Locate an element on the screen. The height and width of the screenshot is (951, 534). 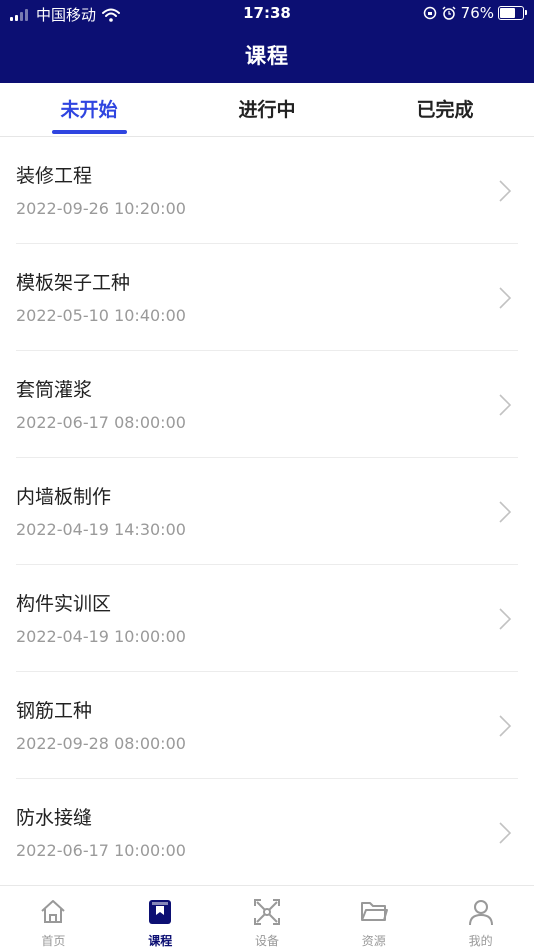
course-name: 钢筋工种 is located at coordinates (54, 711).